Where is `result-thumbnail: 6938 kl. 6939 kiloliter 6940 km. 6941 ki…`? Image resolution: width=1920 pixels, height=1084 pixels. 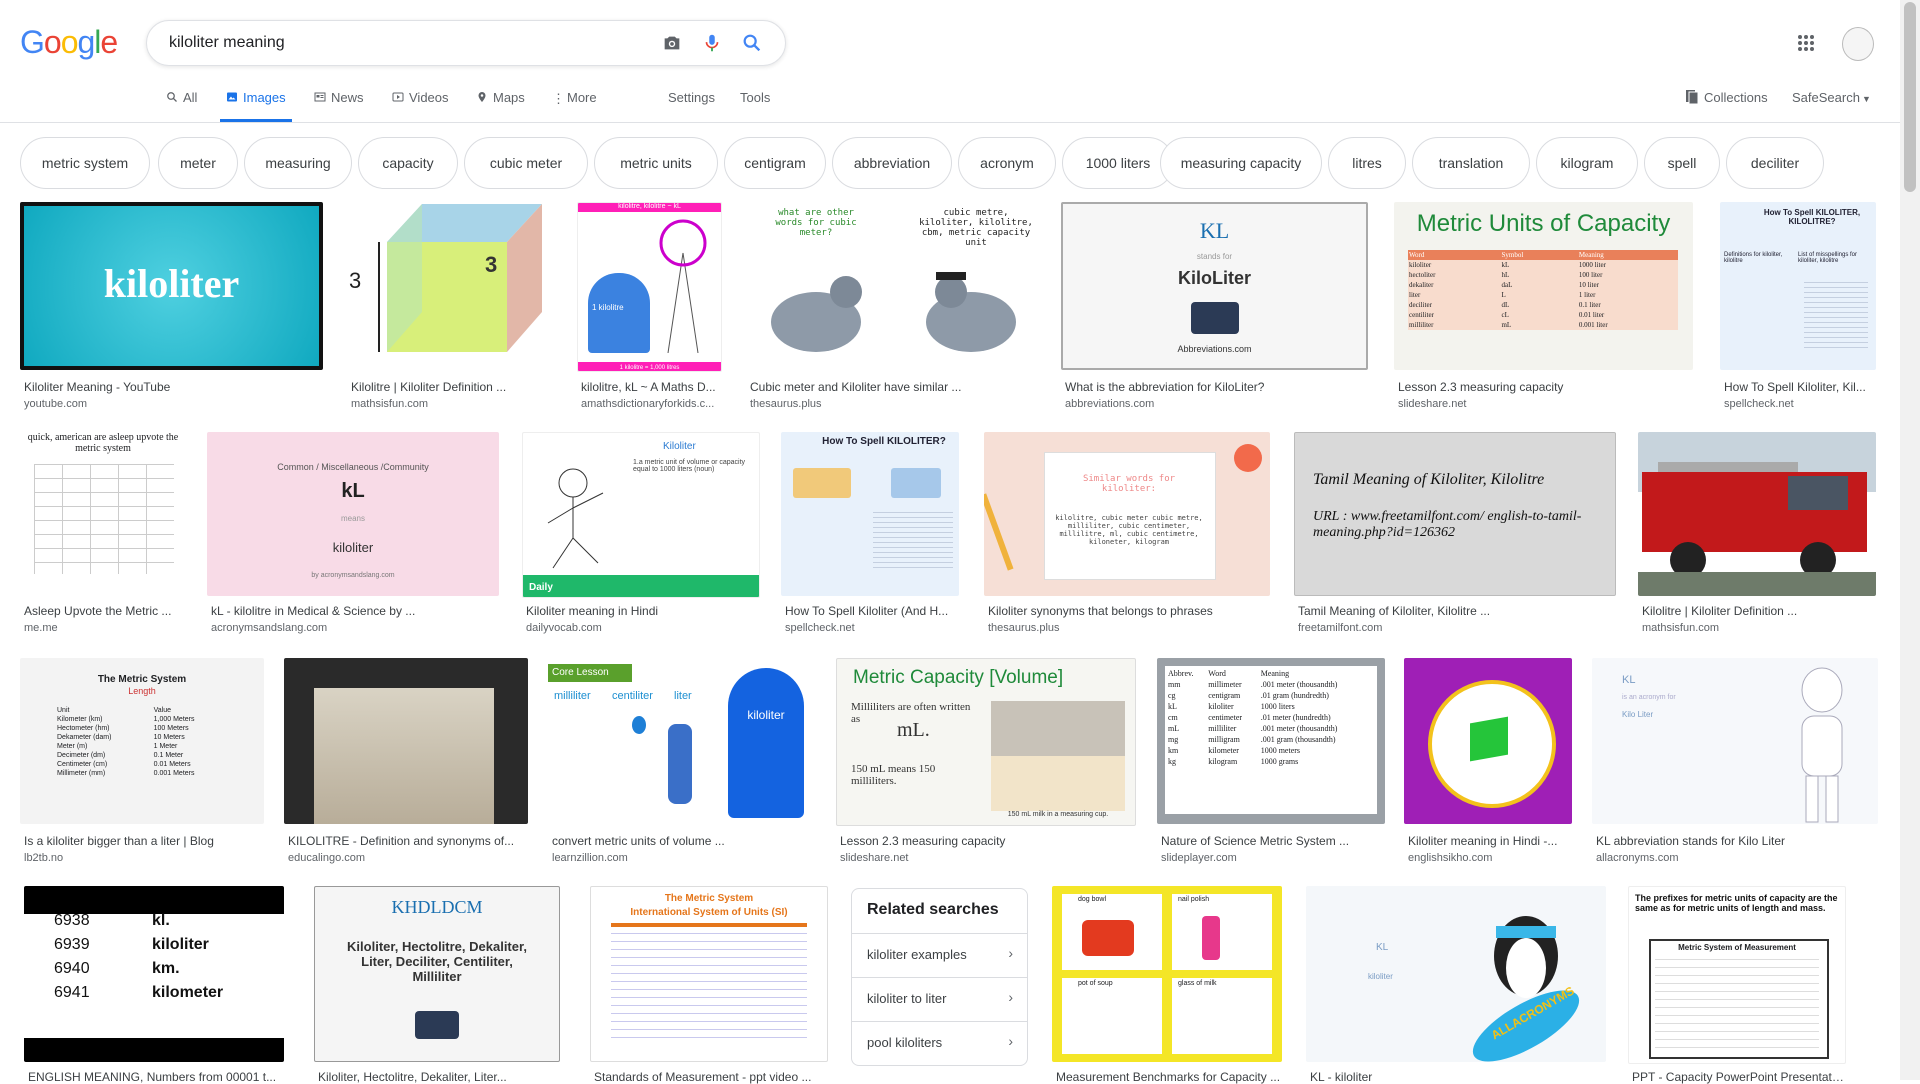
result-thumbnail: 6938 kl. 6939 kiloliter 6940 km. 6941 ki… is located at coordinates (154, 974).